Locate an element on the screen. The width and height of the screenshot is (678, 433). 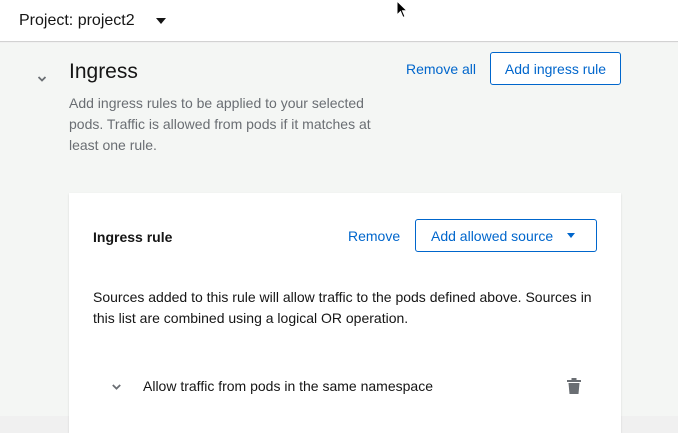
add-allowed-source-label: Add allowed source is located at coordinates (492, 235).